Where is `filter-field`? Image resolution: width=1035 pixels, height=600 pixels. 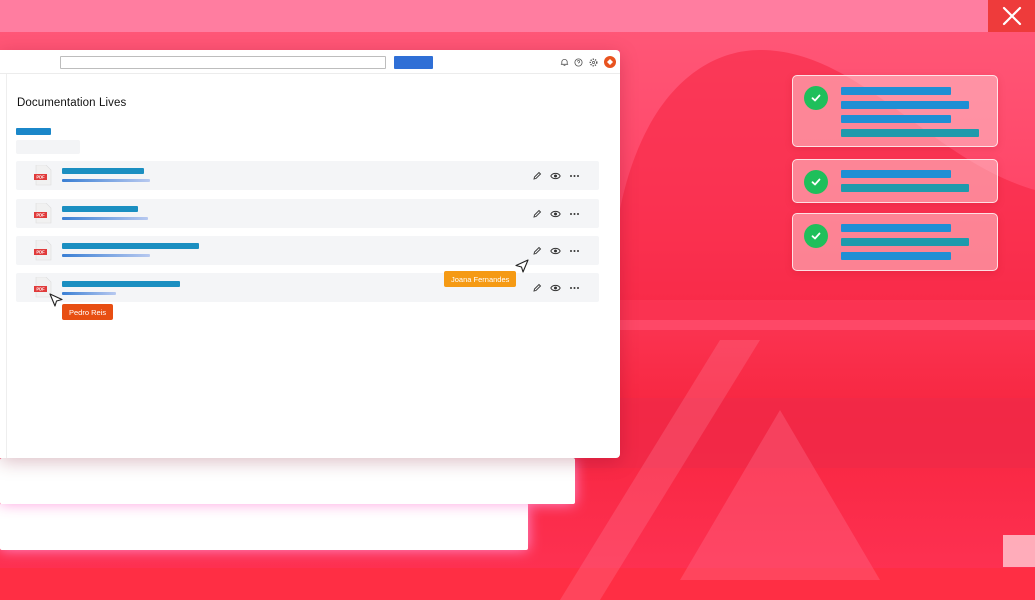
filter-field is located at coordinates (48, 147).